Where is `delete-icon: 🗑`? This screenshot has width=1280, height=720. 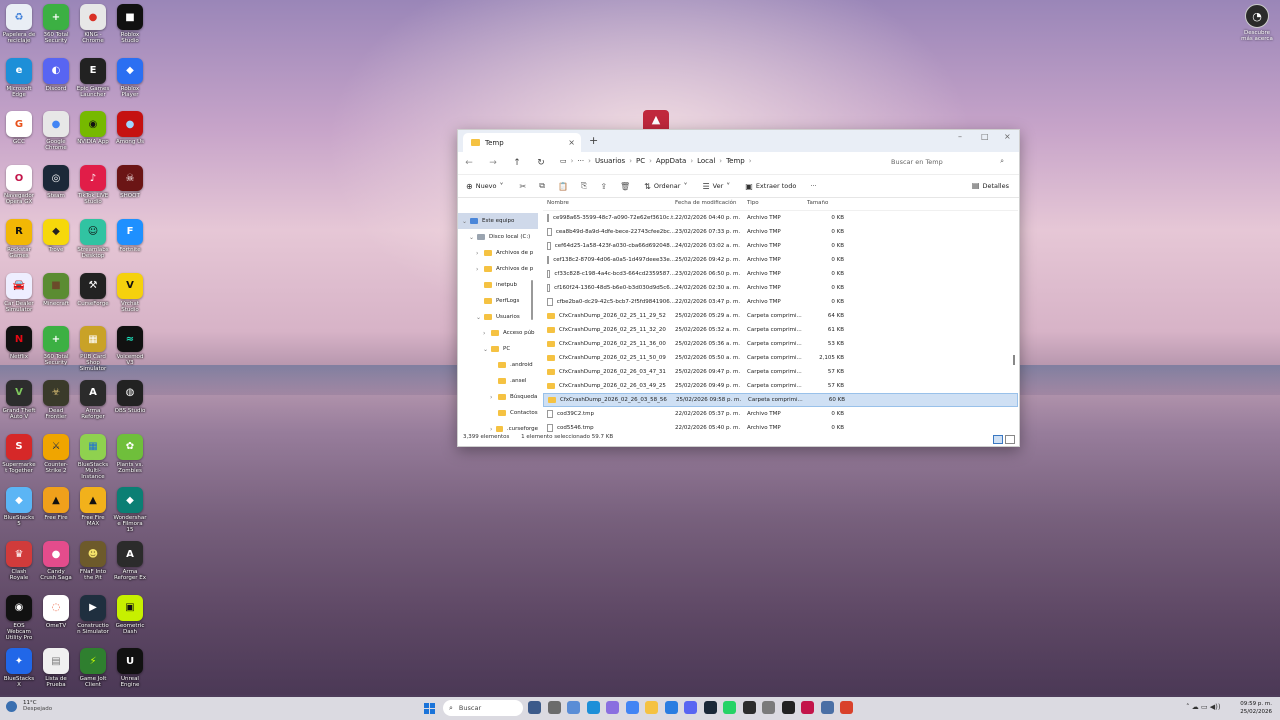
delete-icon: 🗑 is located at coordinates (625, 186).